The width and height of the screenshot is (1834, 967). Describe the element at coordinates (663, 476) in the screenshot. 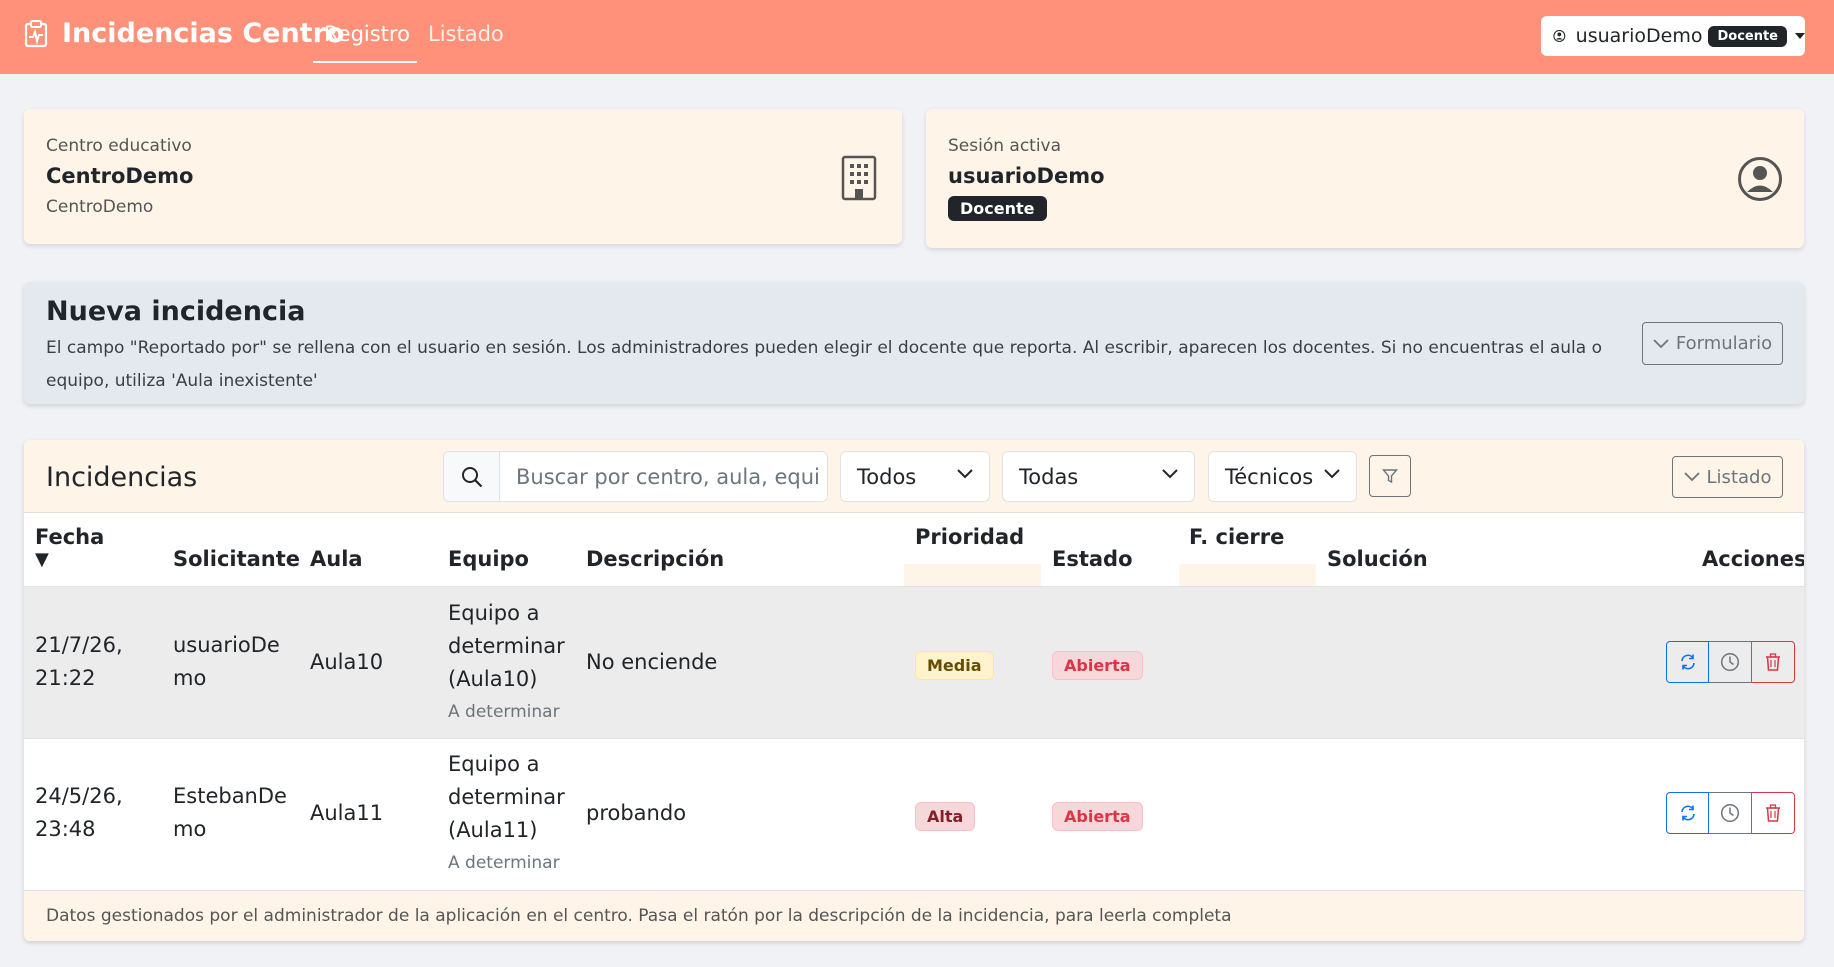

I see `search-input` at that location.